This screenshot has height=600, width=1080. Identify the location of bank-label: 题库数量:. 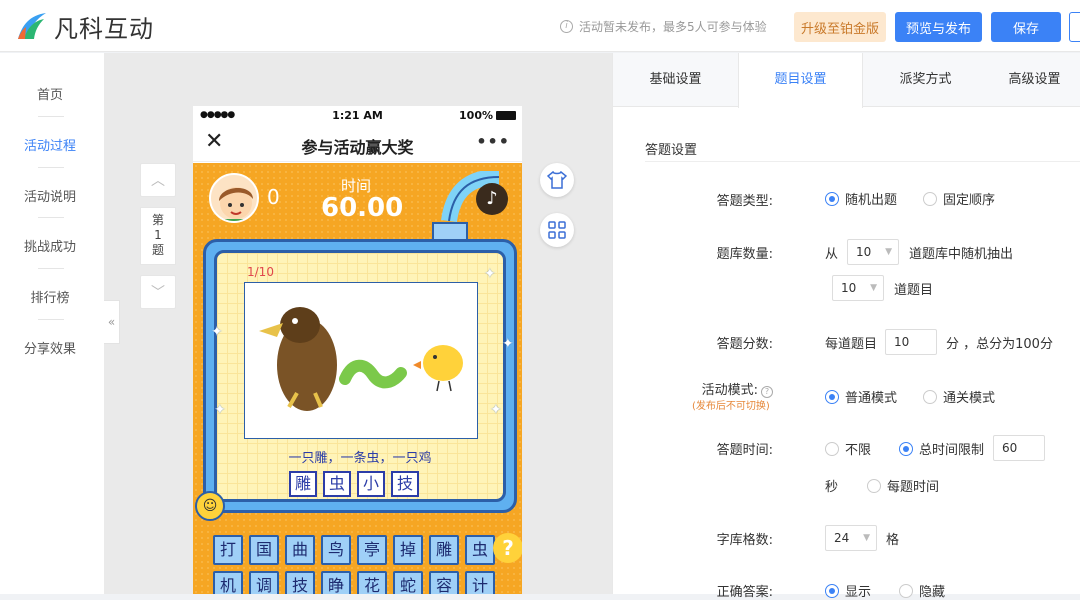
(744, 254).